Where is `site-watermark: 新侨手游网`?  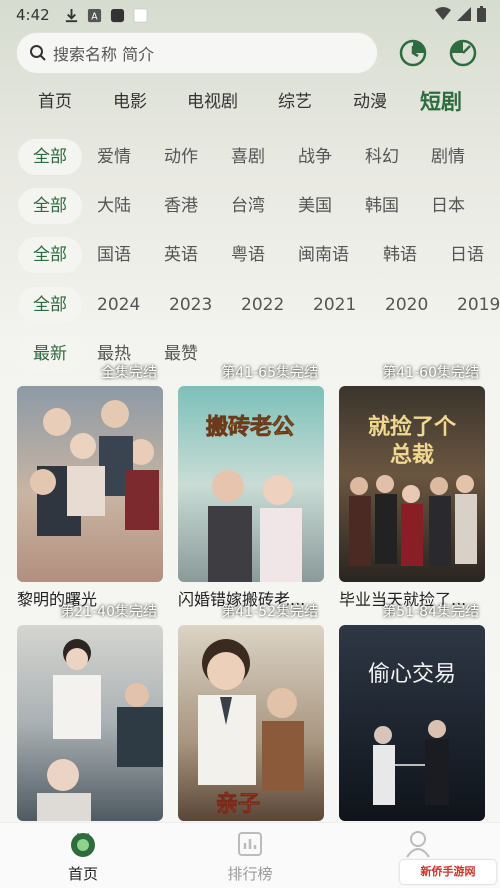
site-watermark: 新侨手游网 is located at coordinates (448, 872).